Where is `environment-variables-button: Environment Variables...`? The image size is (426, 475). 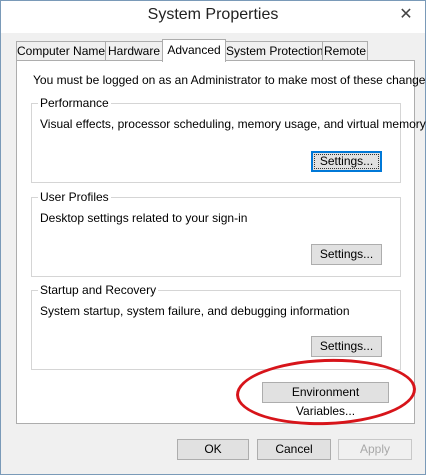
environment-variables-button: Environment Variables... is located at coordinates (325, 400).